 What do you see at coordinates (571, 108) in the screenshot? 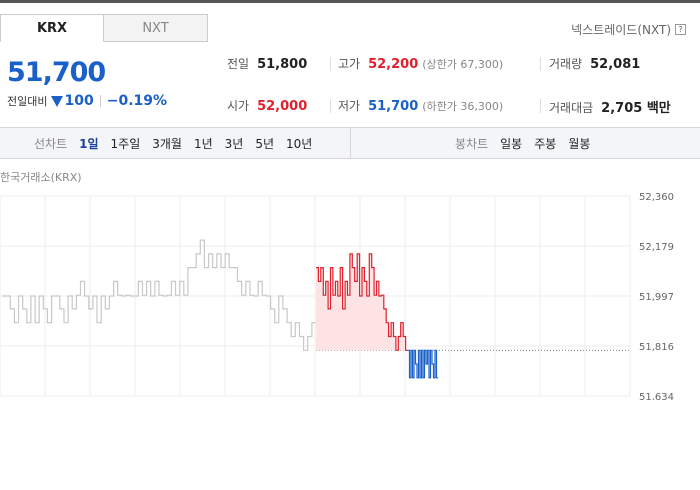
I see `stat-amount-label: 거래대금` at bounding box center [571, 108].